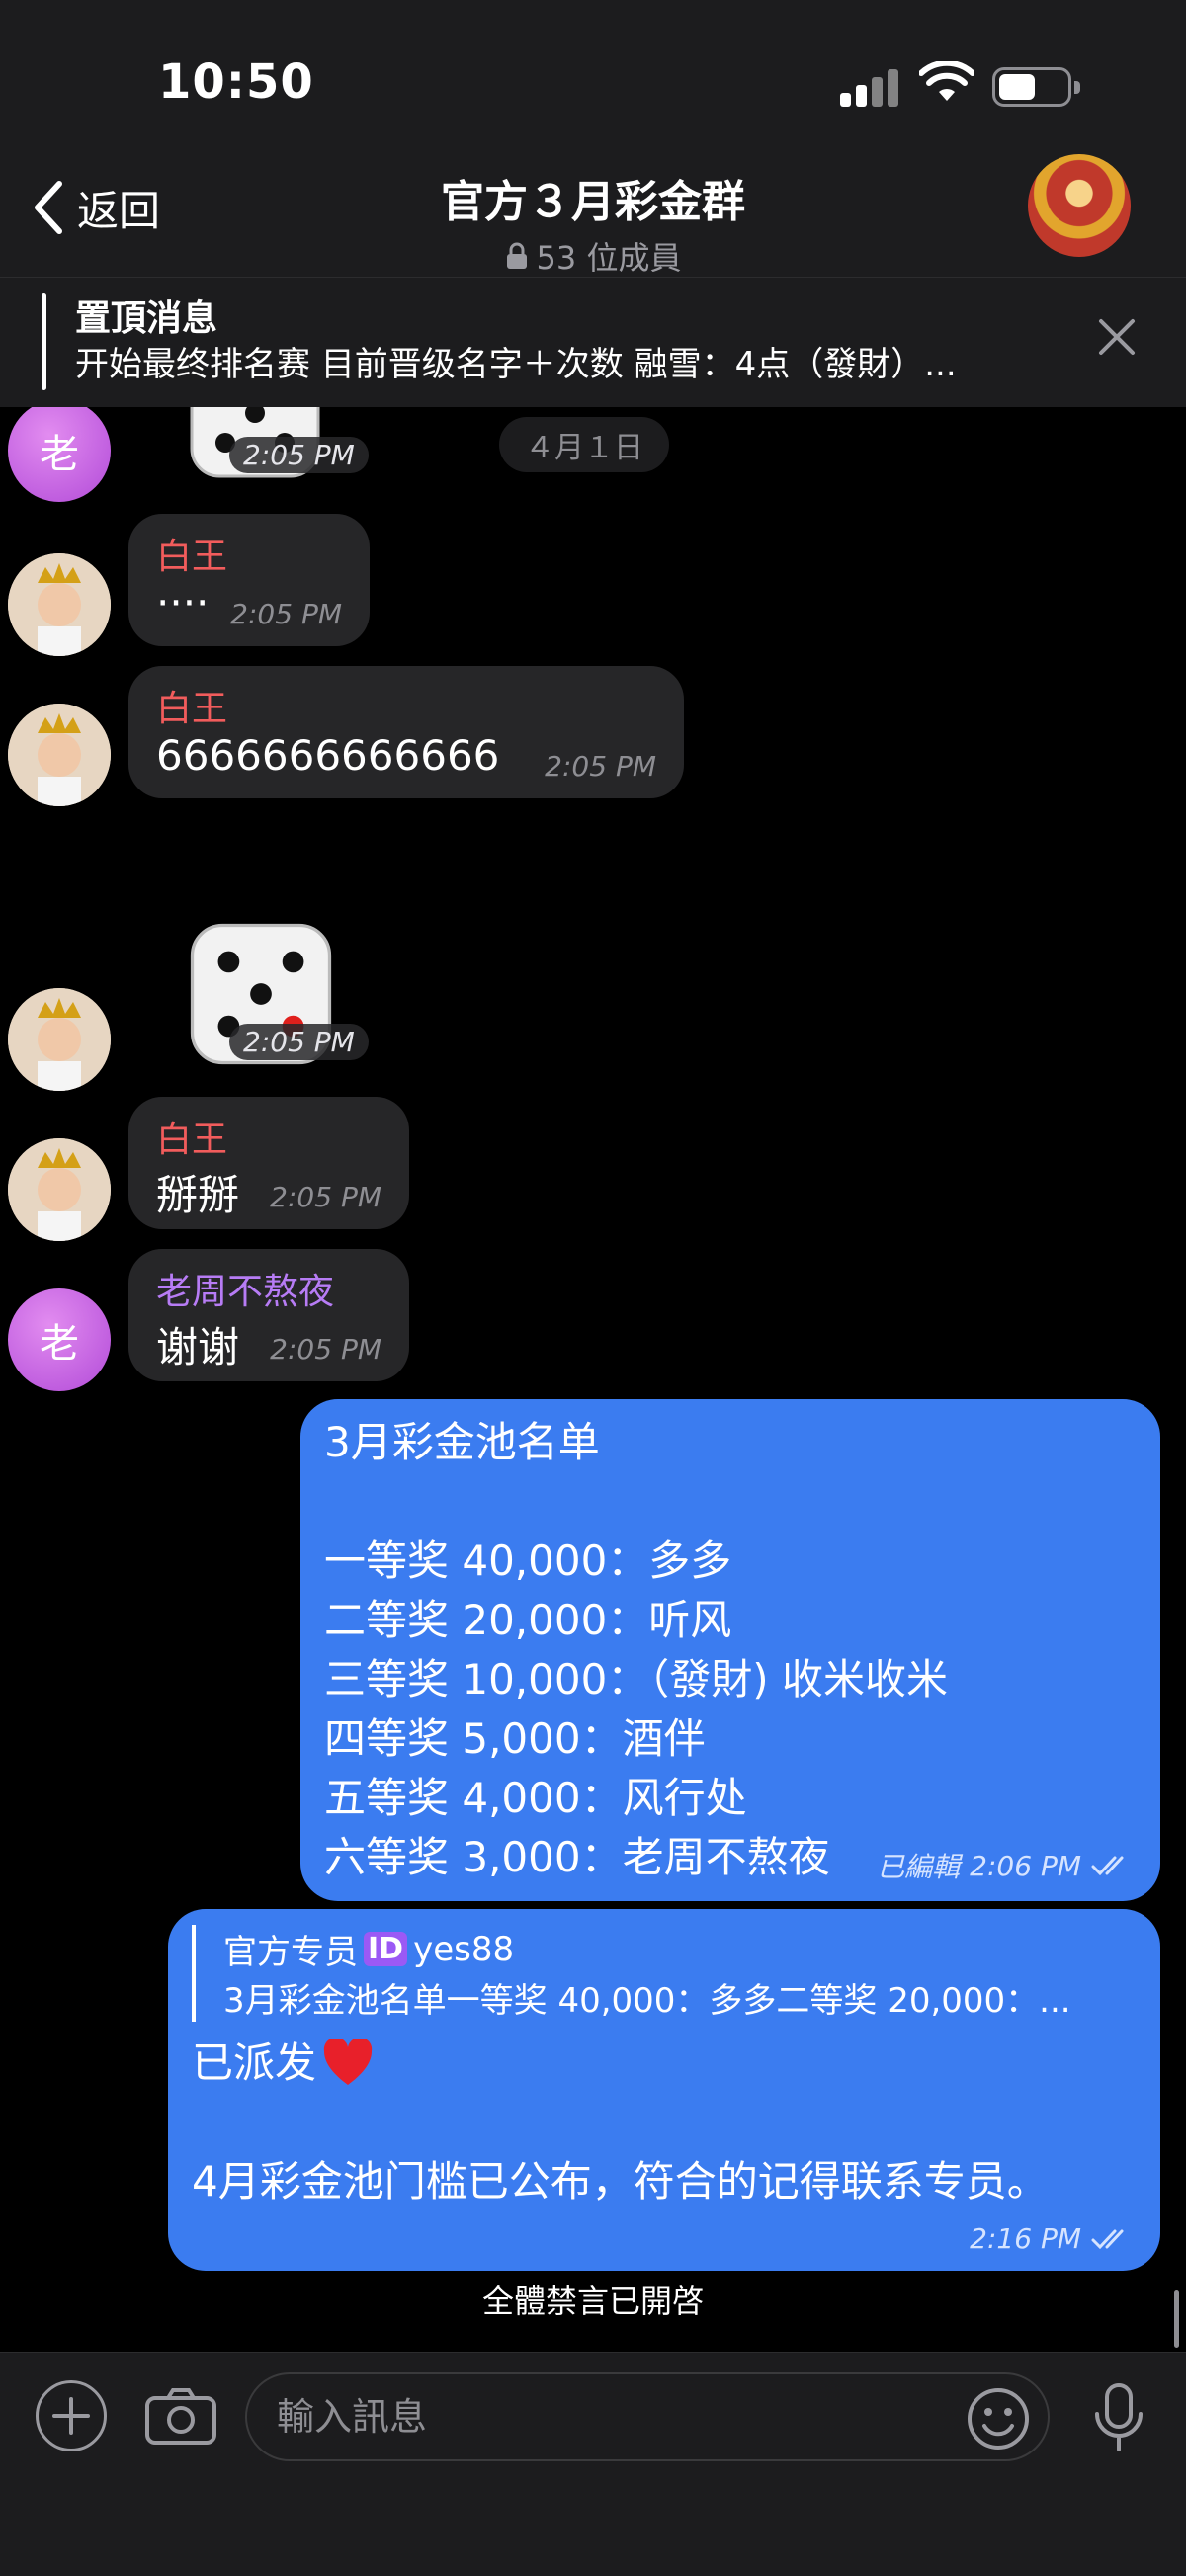 Image resolution: width=1186 pixels, height=2576 pixels. I want to click on message-field, so click(647, 2416).